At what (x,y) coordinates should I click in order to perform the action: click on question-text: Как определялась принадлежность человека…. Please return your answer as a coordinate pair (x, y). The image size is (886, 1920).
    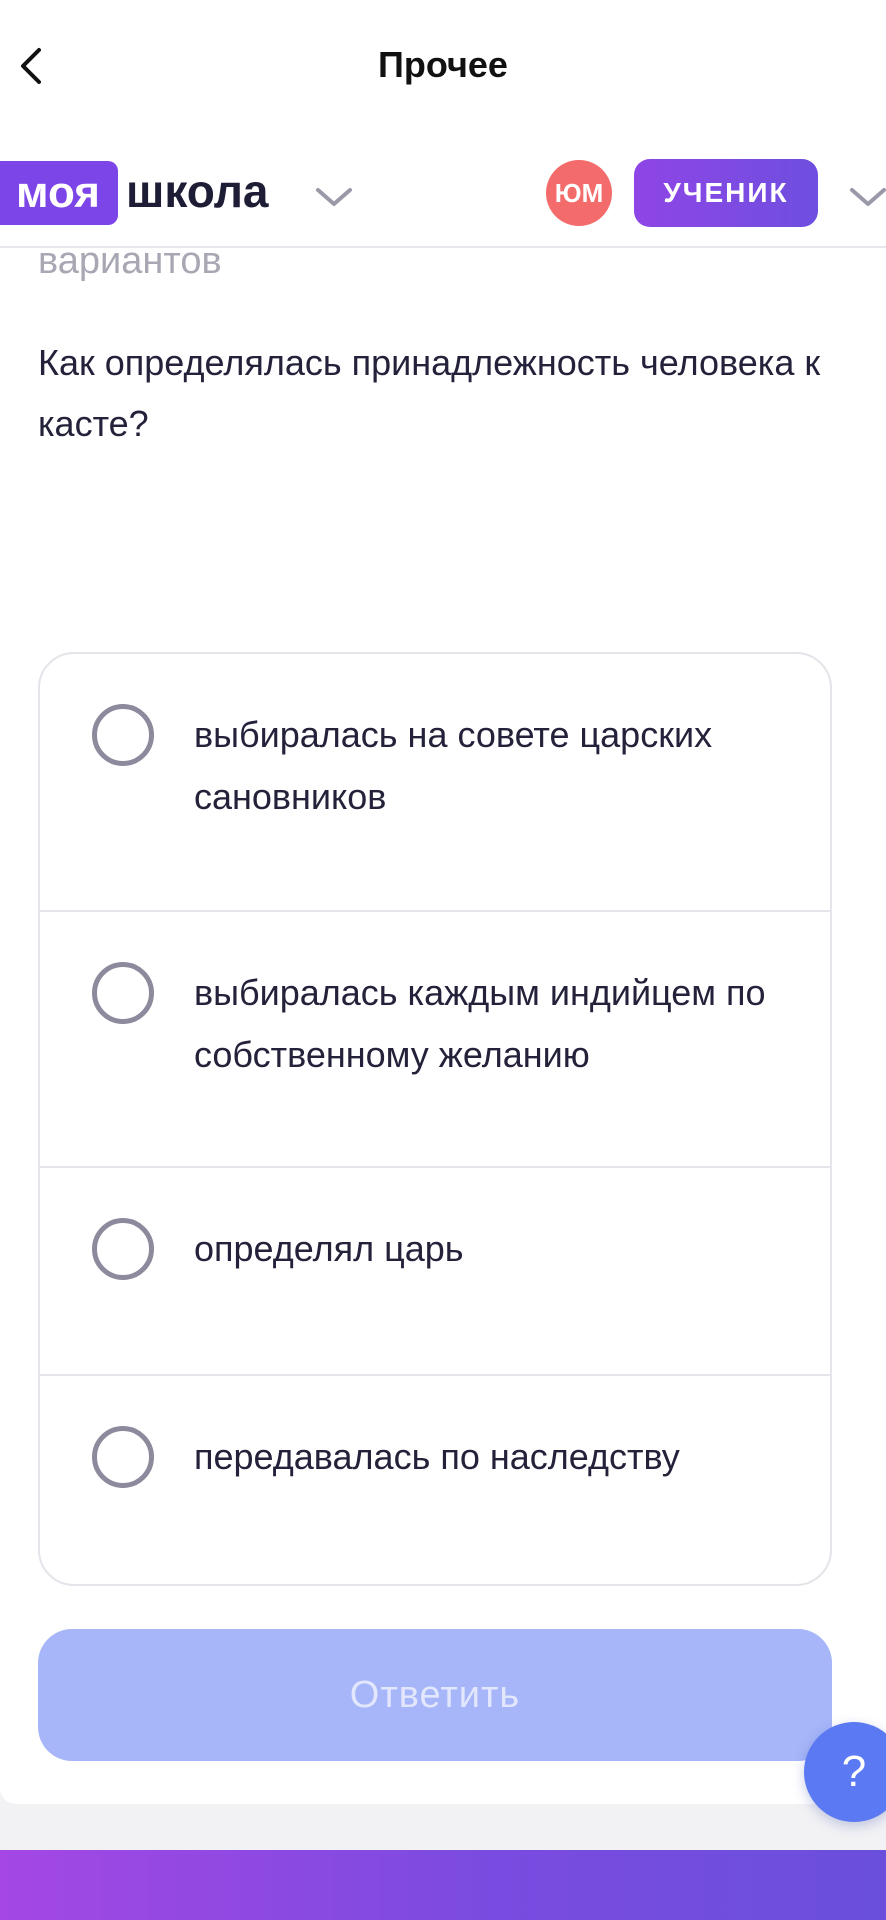
    Looking at the image, I should click on (429, 393).